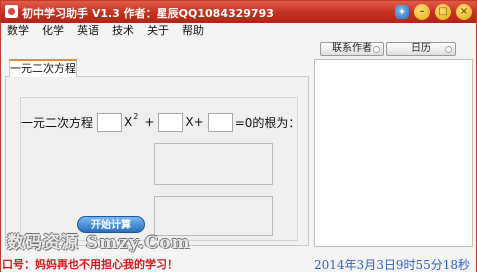 This screenshot has width=477, height=272. I want to click on calendar-label: 日历, so click(421, 48).